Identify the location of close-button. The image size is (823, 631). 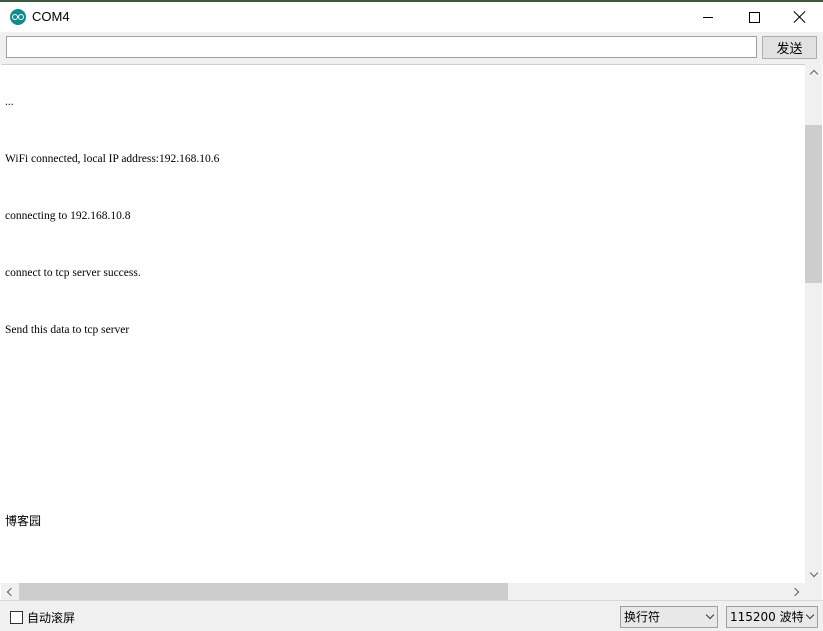
(800, 17).